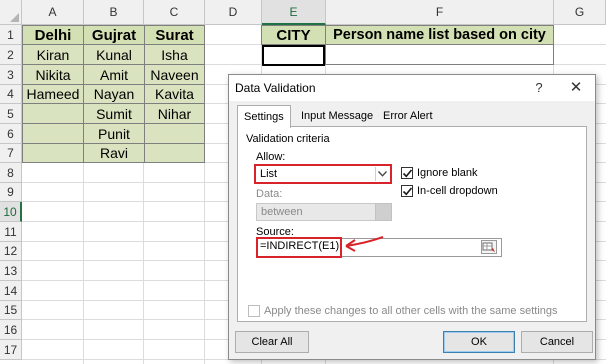 This screenshot has height=364, width=606. I want to click on validation-criteria-label: Validation criteria, so click(288, 139).